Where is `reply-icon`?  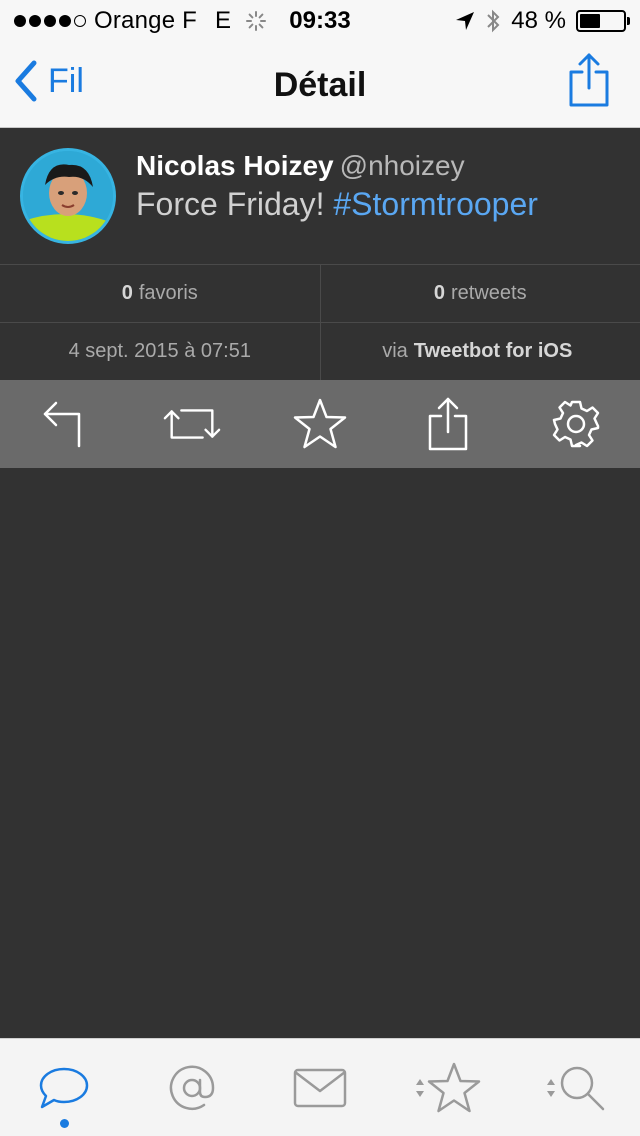
reply-icon is located at coordinates (64, 424).